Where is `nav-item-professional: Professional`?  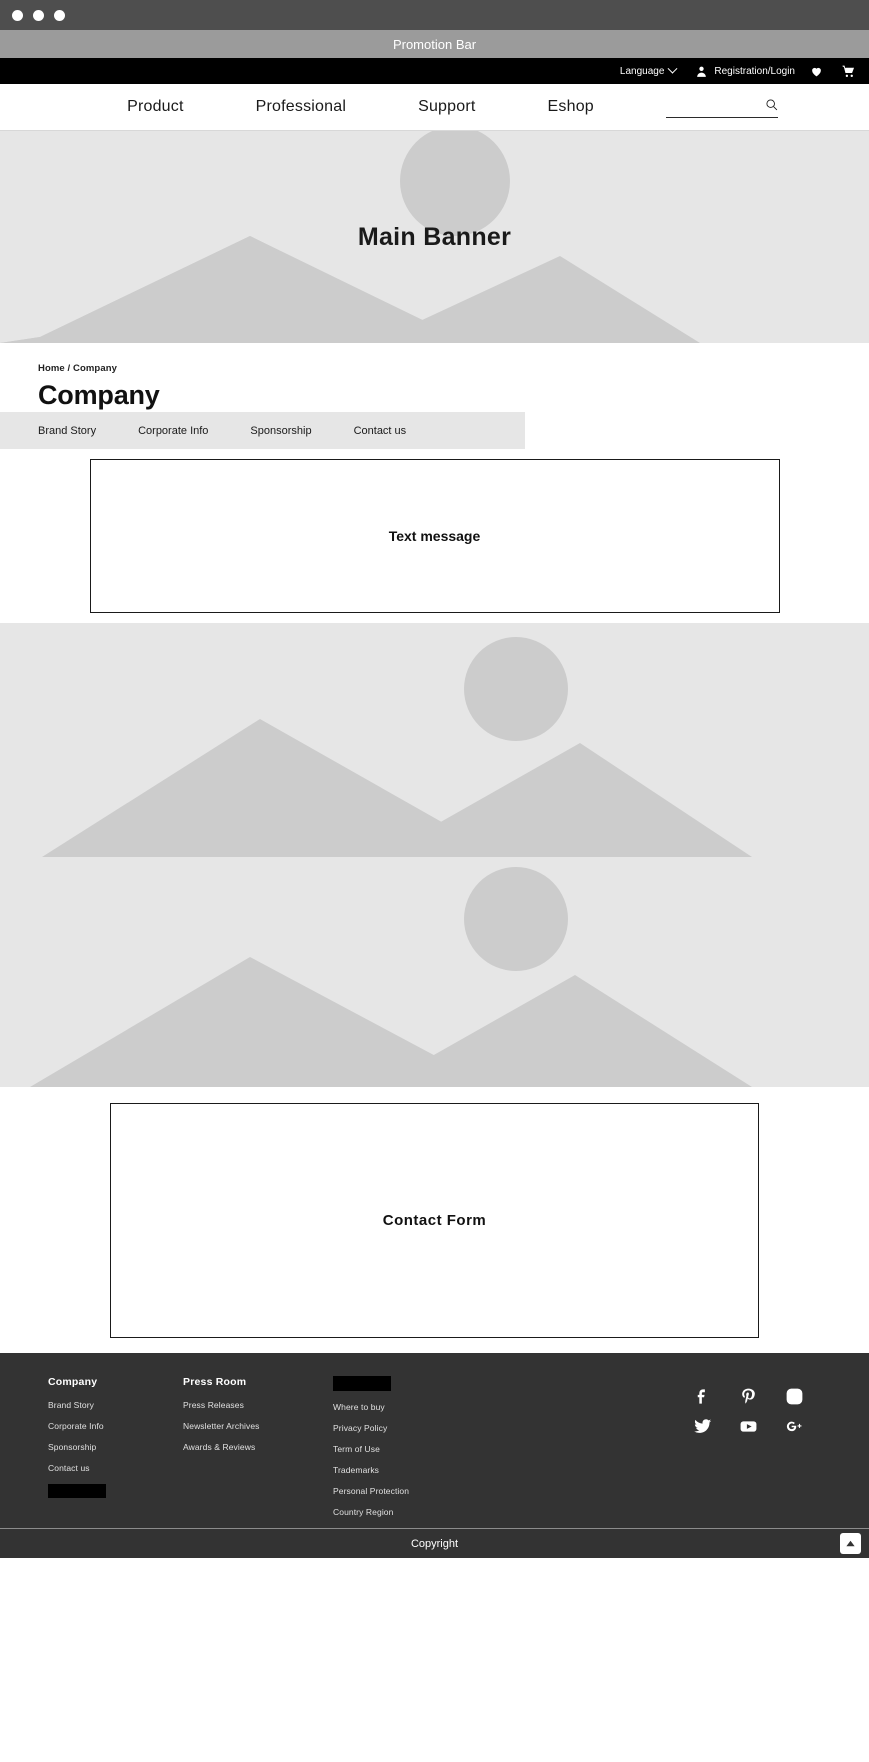 nav-item-professional: Professional is located at coordinates (301, 107).